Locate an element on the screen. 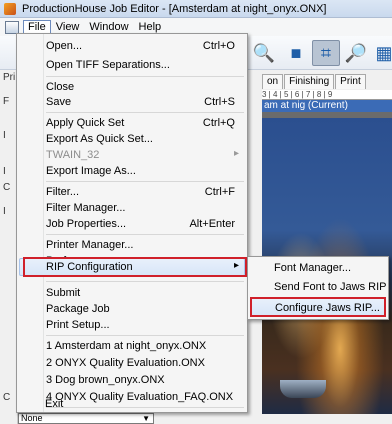 This screenshot has height=424, width=392. magnify-icon: 🔎 is located at coordinates (356, 53).